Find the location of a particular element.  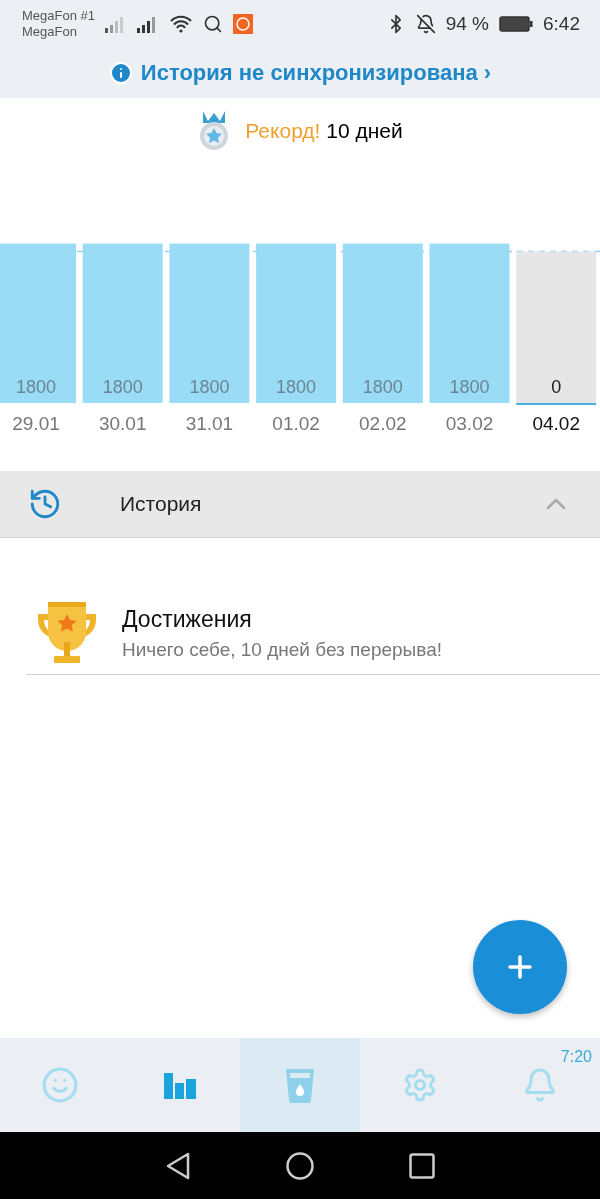

nav-tab is located at coordinates (300, 1085).